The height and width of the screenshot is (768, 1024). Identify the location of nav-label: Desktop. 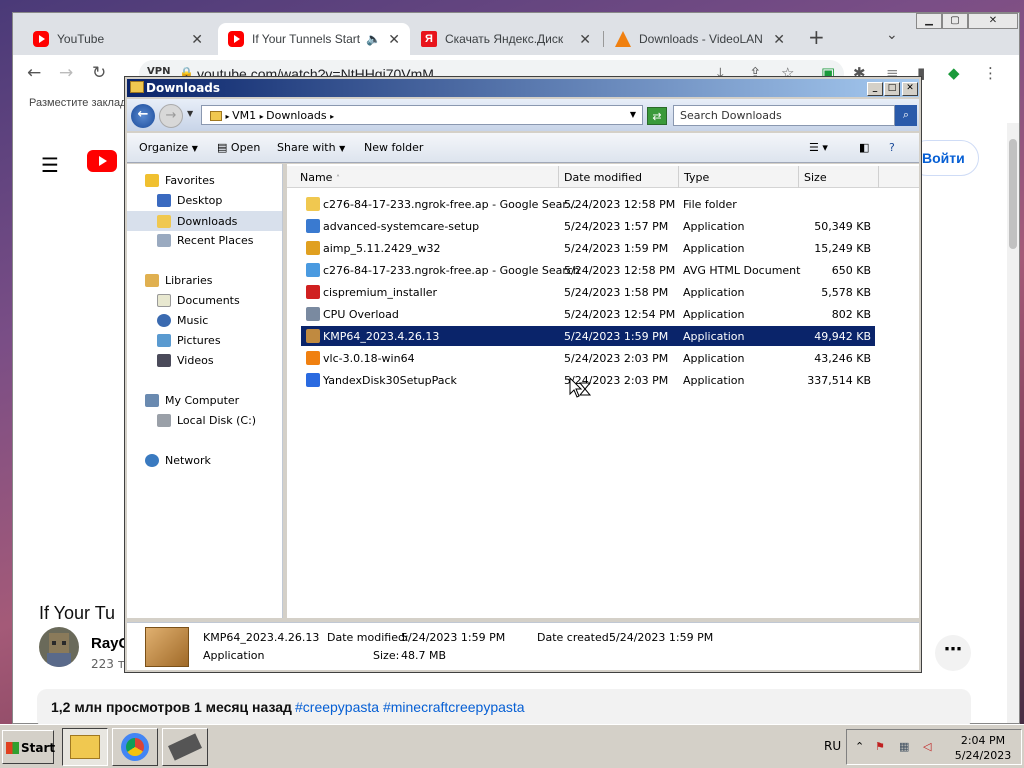
(200, 200).